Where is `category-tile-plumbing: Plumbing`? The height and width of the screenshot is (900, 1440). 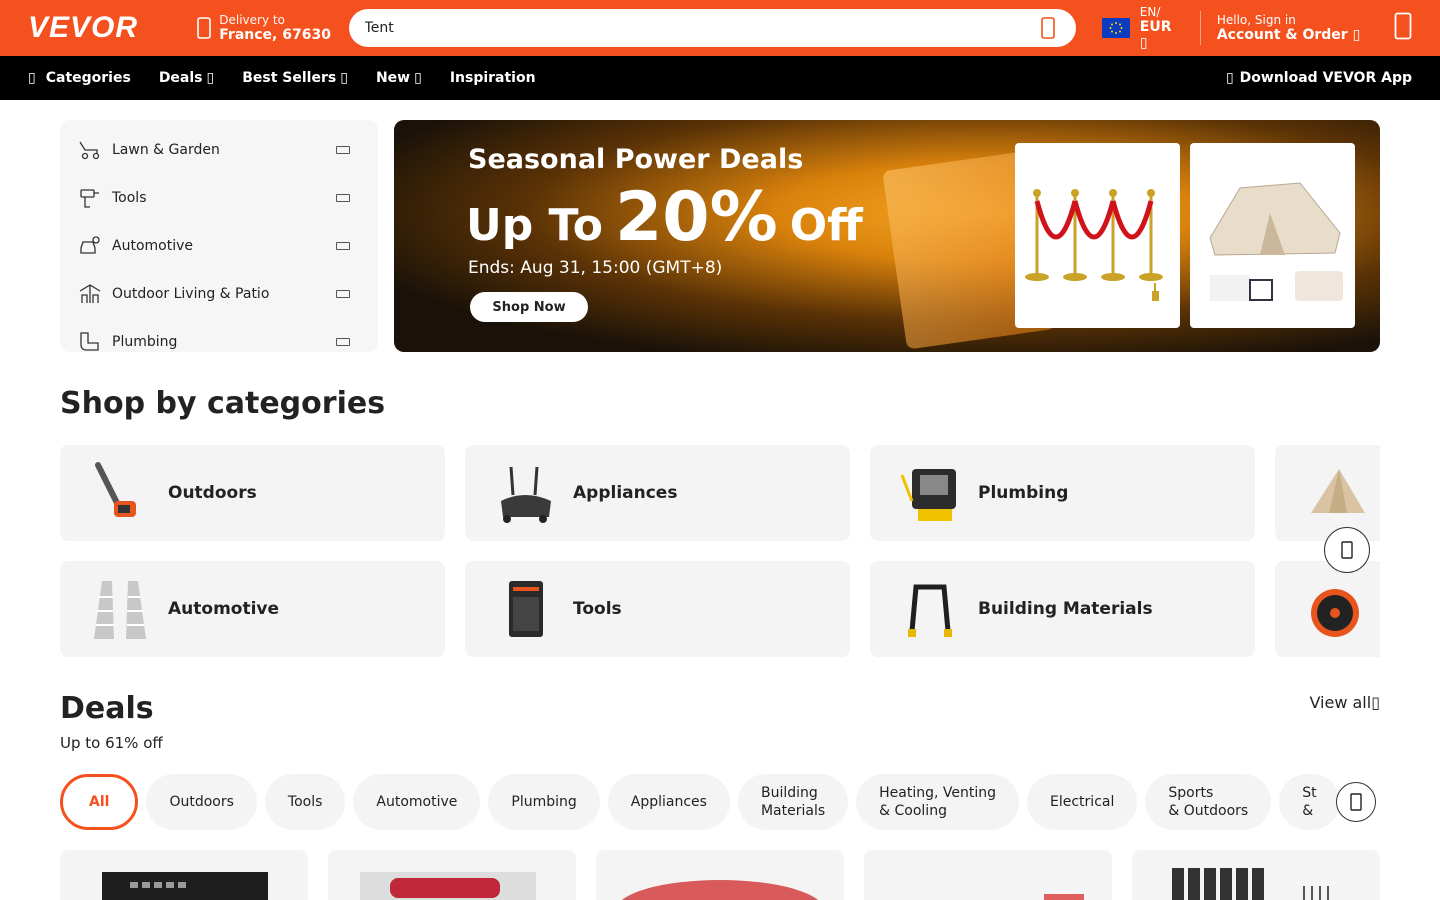
category-tile-plumbing: Plumbing is located at coordinates (1062, 493).